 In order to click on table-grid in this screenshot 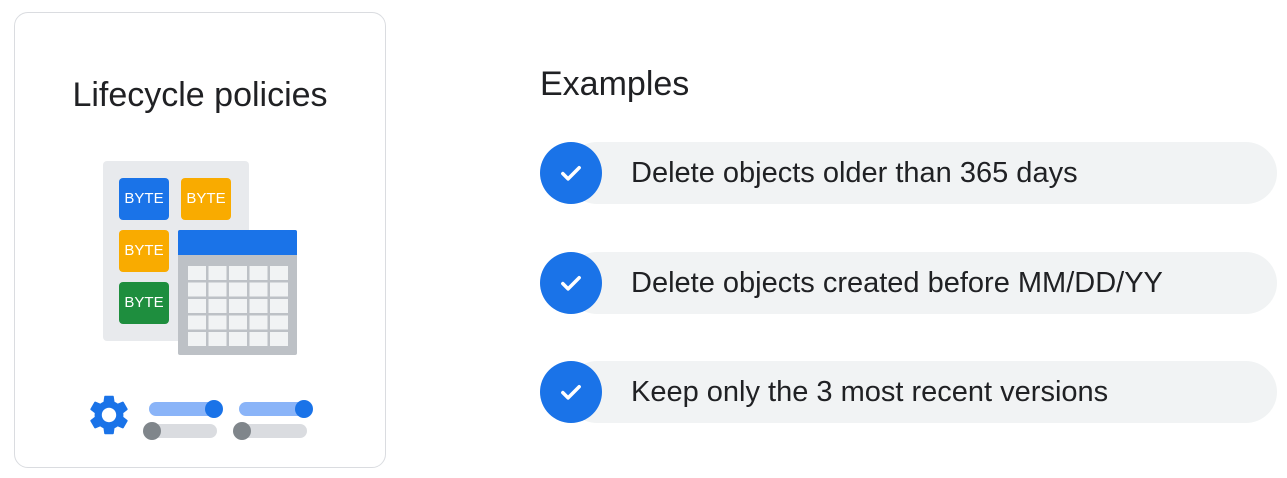, I will do `click(238, 306)`.